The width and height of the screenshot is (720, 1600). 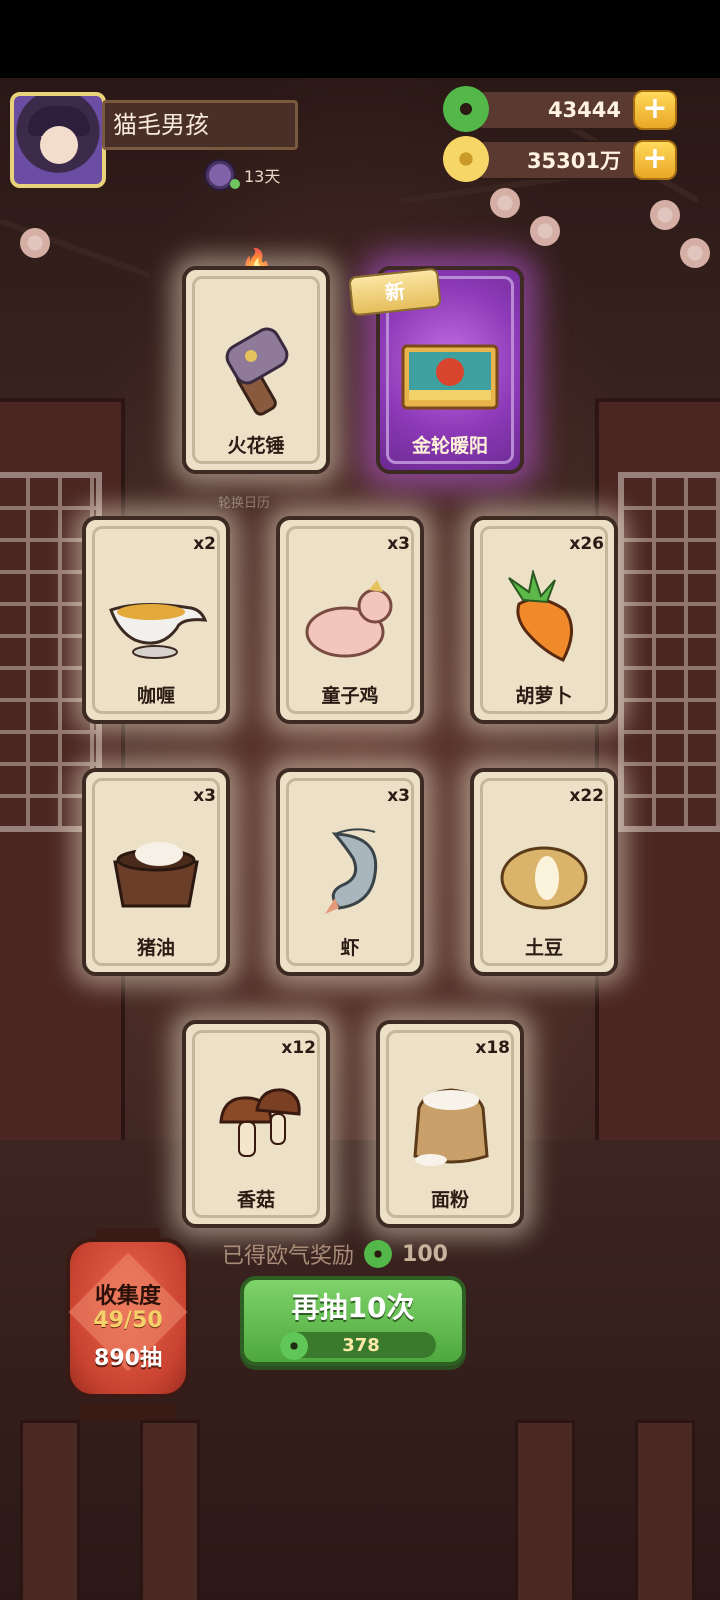 What do you see at coordinates (449, 446) in the screenshot?
I see `card-label: 金轮暖阳` at bounding box center [449, 446].